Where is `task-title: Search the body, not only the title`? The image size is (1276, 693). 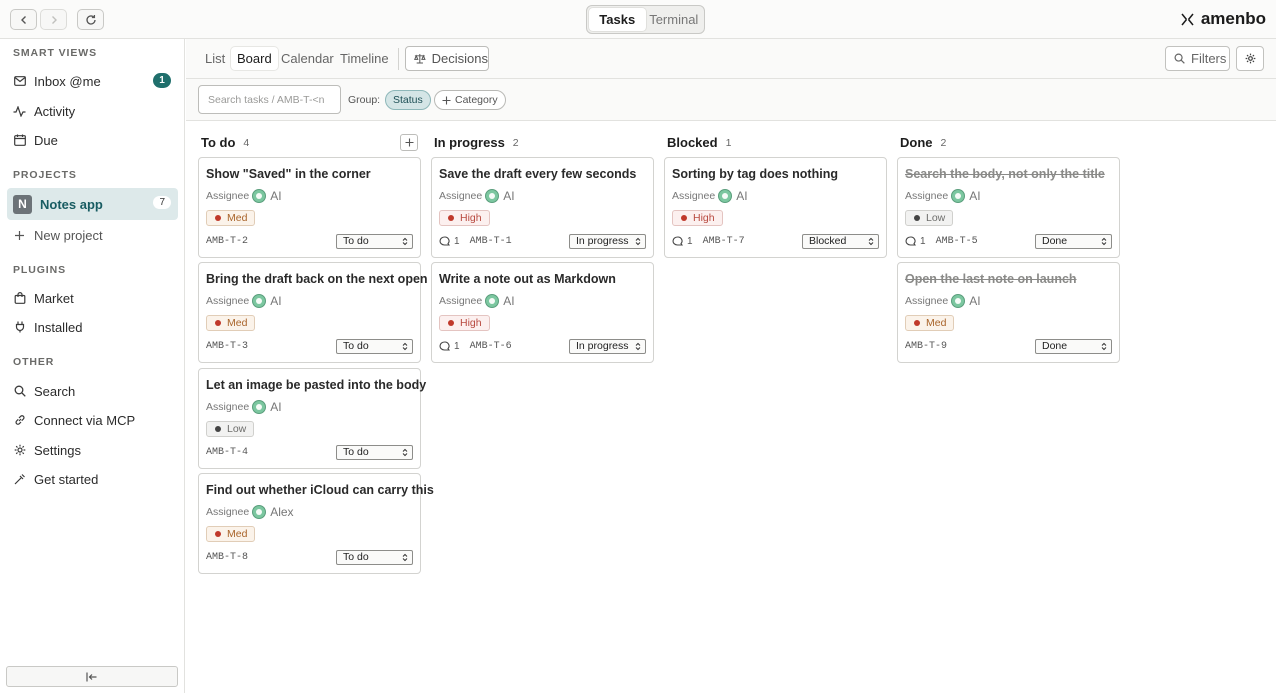 task-title: Search the body, not only the title is located at coordinates (1008, 174).